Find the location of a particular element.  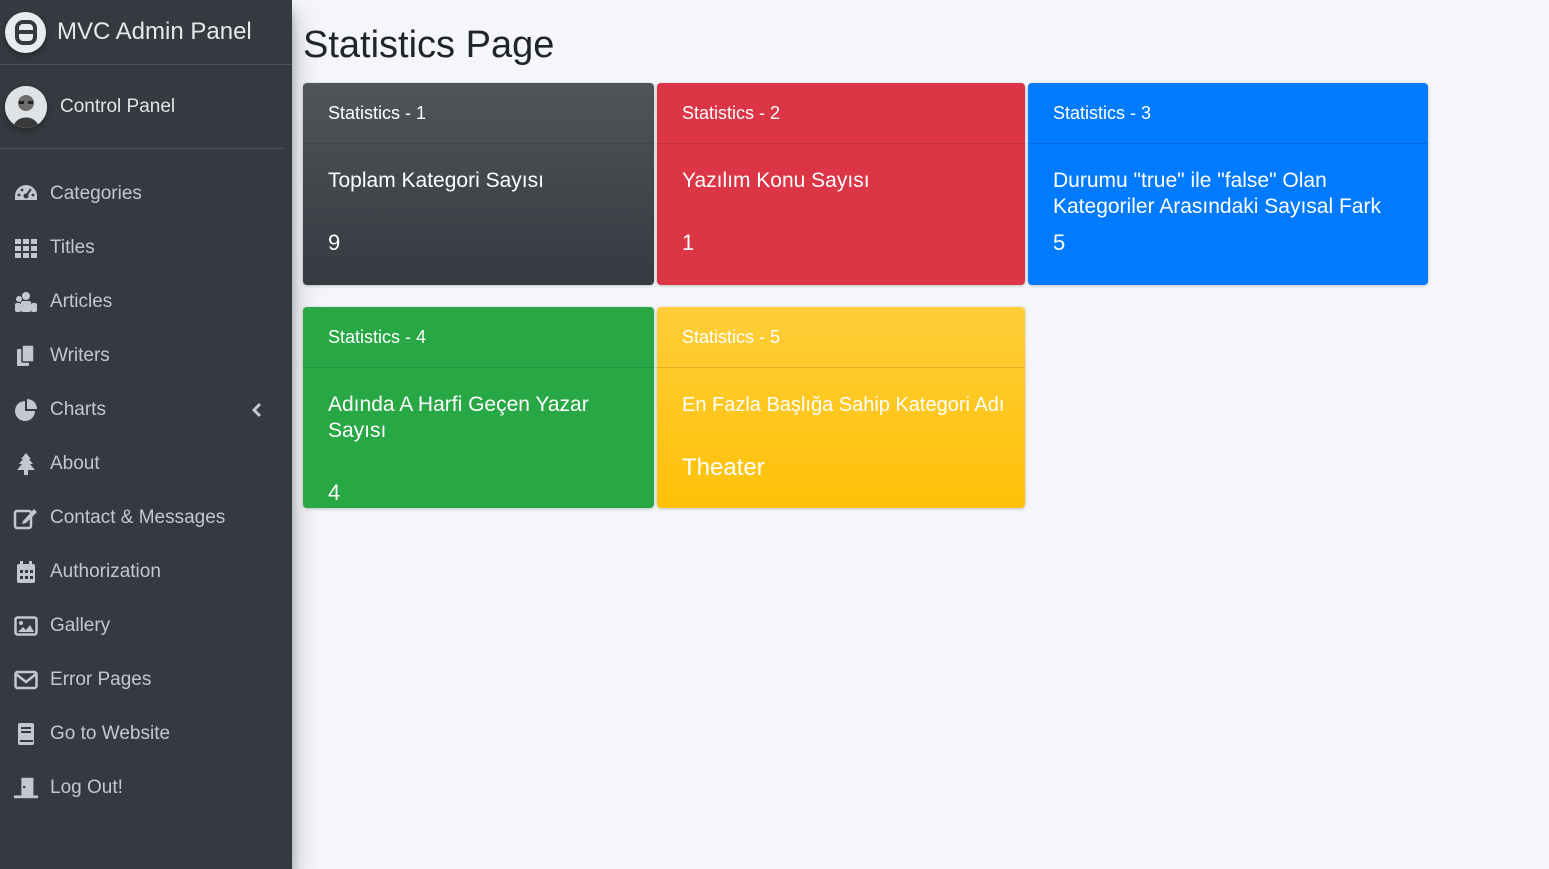

sidebar-item-label: Error Pages is located at coordinates (101, 679).